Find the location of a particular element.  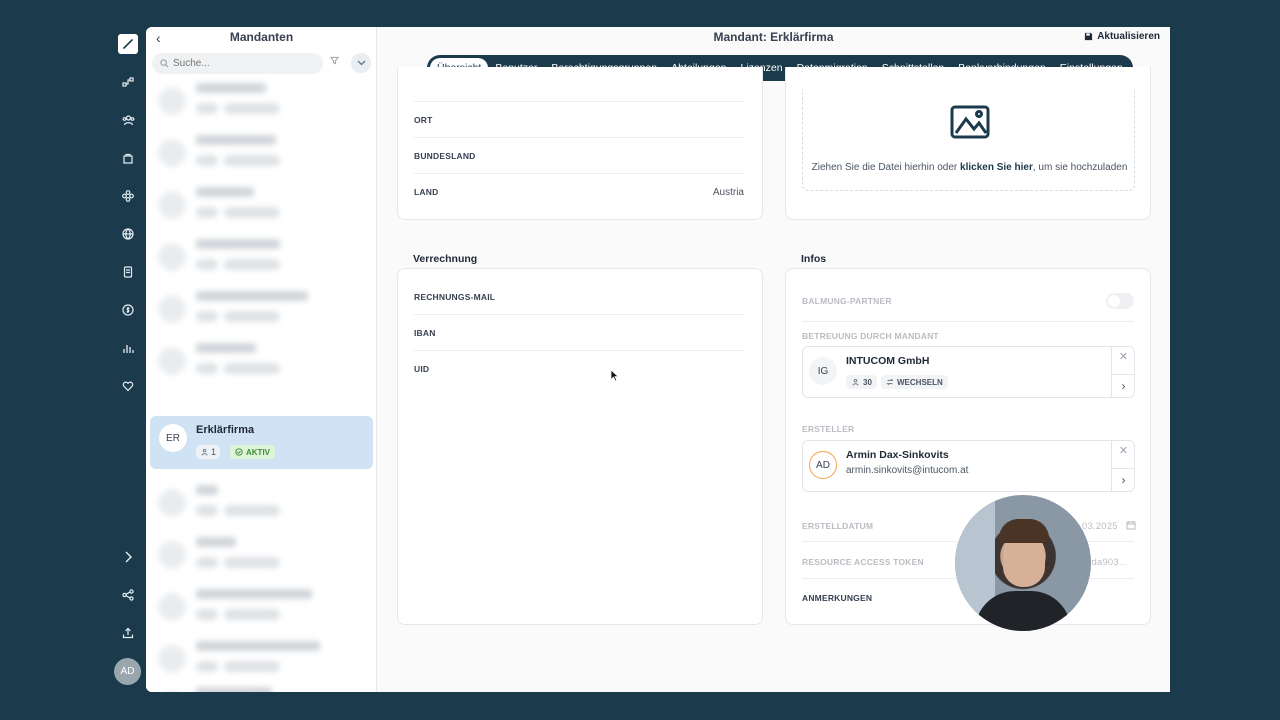

filter-icon is located at coordinates (334, 62).